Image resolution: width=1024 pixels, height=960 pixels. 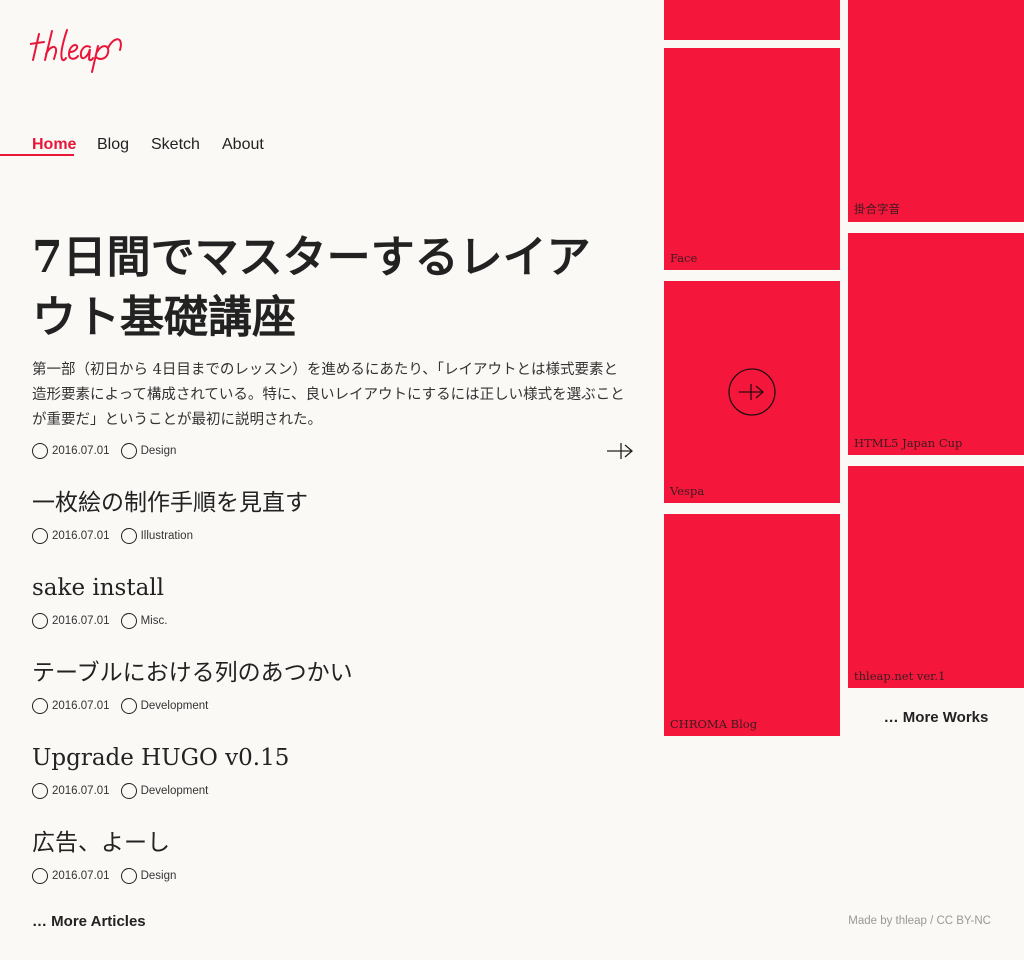 What do you see at coordinates (684, 258) in the screenshot?
I see `work-tile-label: Face` at bounding box center [684, 258].